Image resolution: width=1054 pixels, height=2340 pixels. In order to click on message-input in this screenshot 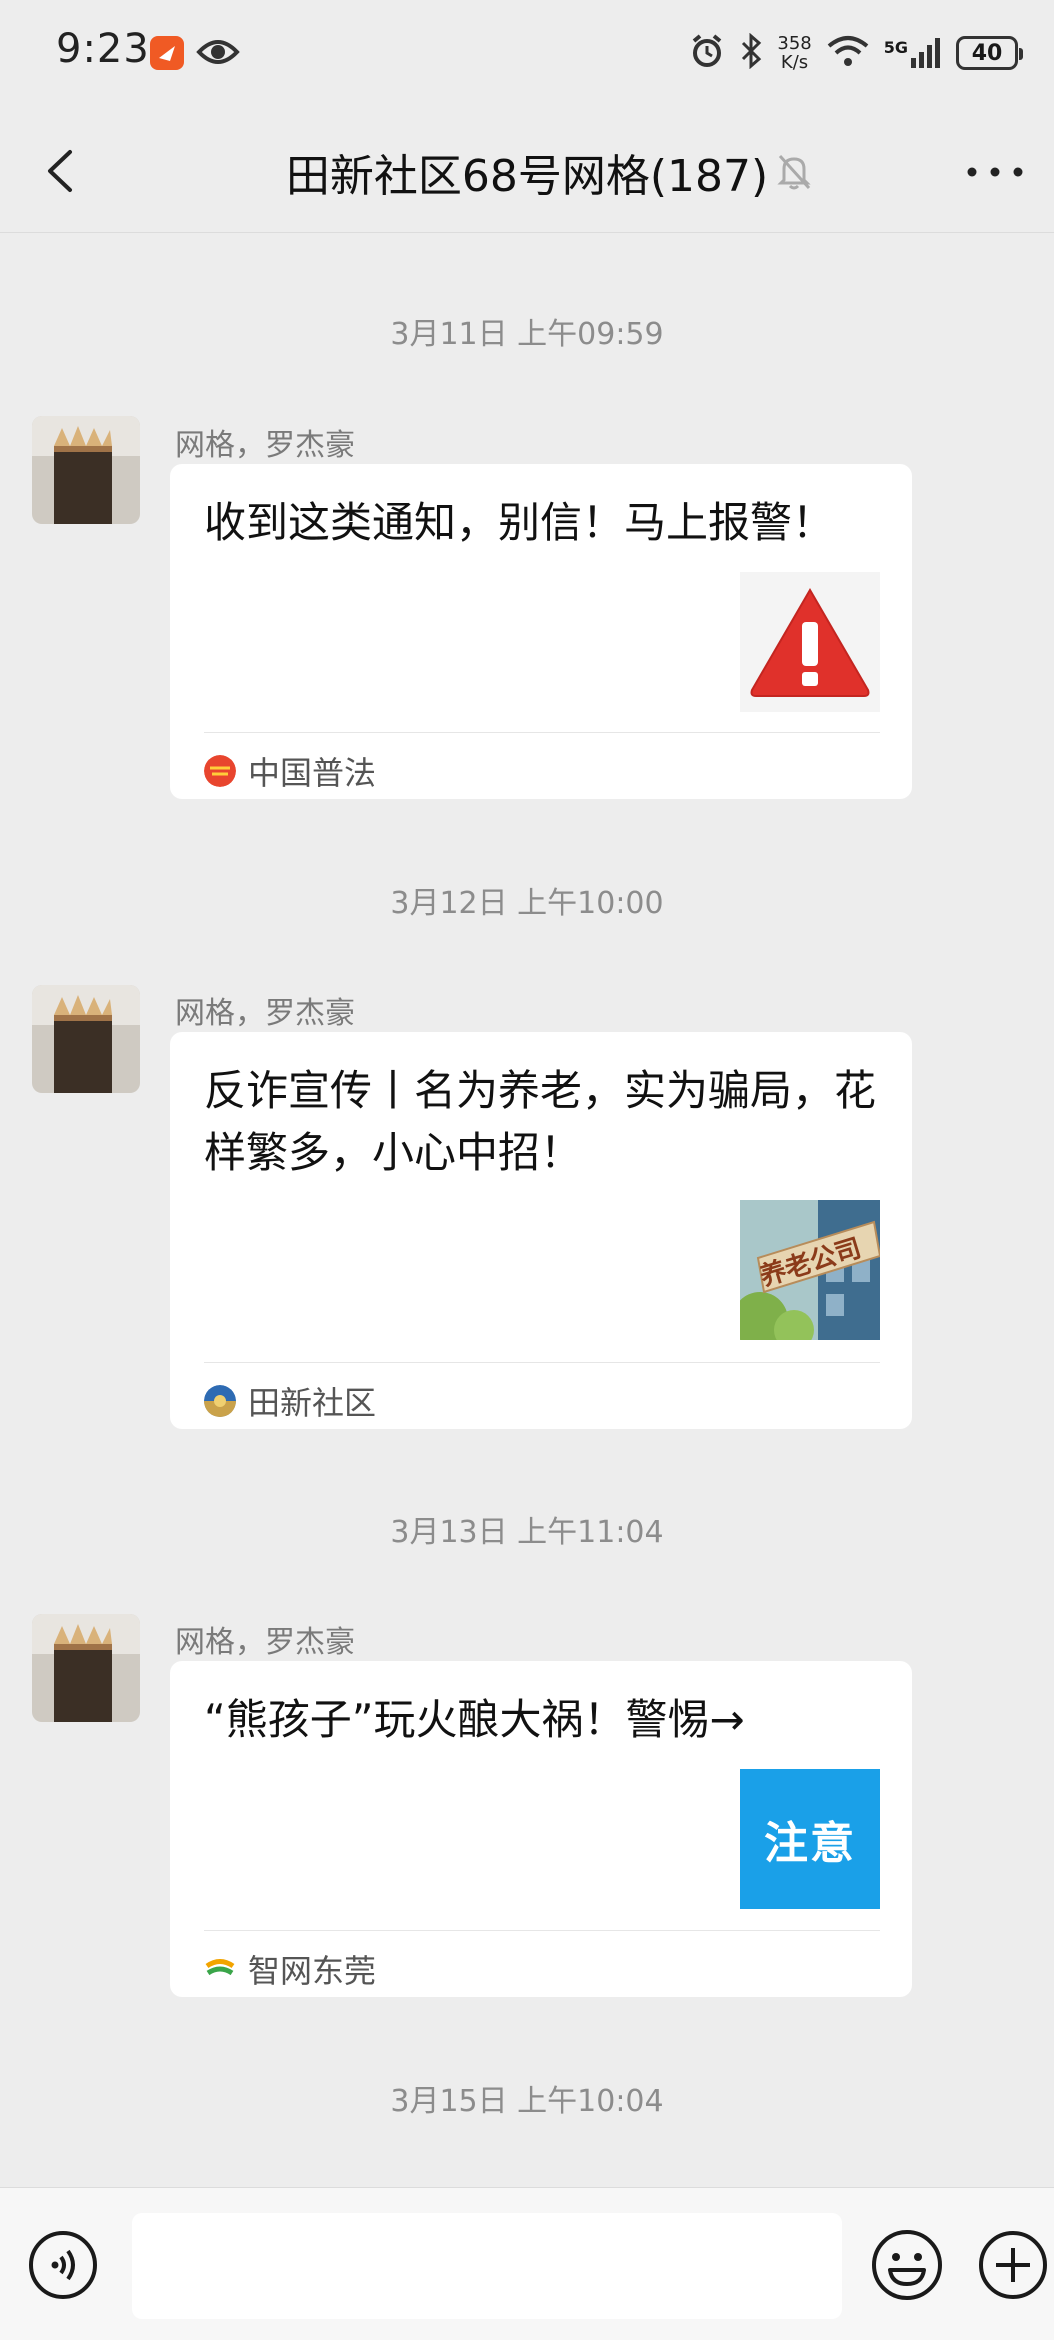, I will do `click(487, 2266)`.